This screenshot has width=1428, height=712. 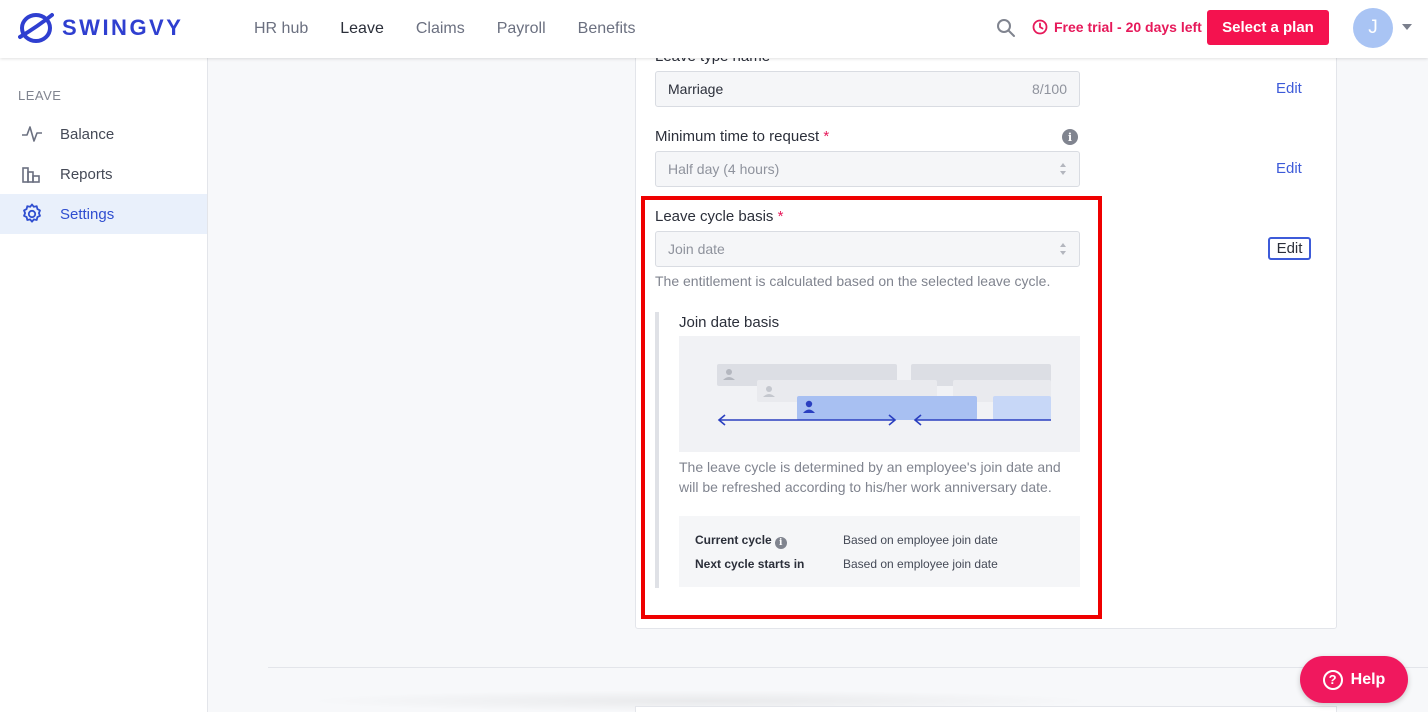 I want to click on sidebar-item-label: Settings, so click(x=87, y=214).